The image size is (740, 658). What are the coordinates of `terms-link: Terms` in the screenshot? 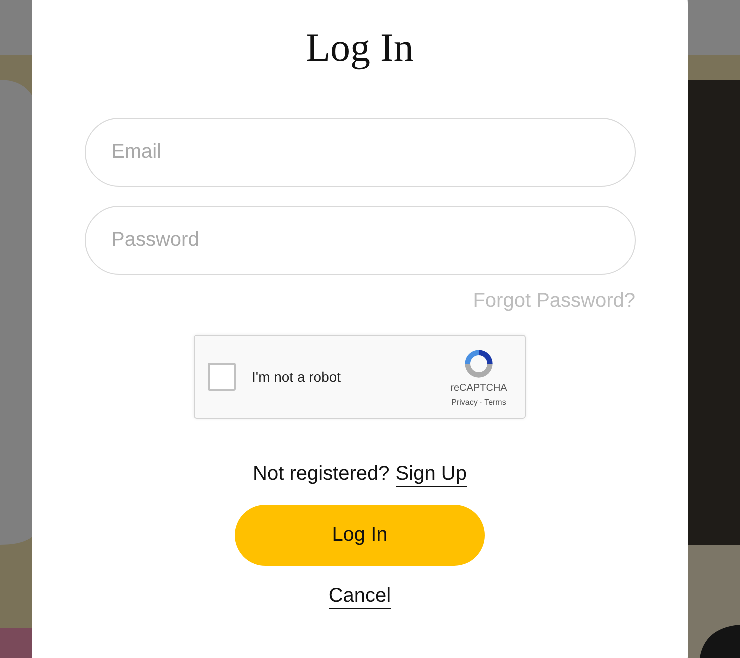 It's located at (495, 402).